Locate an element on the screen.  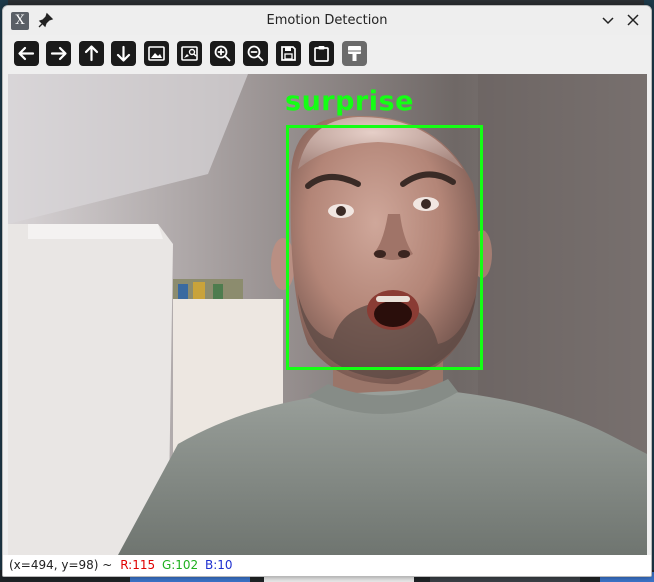
copy-clipboard-button is located at coordinates (321, 53).